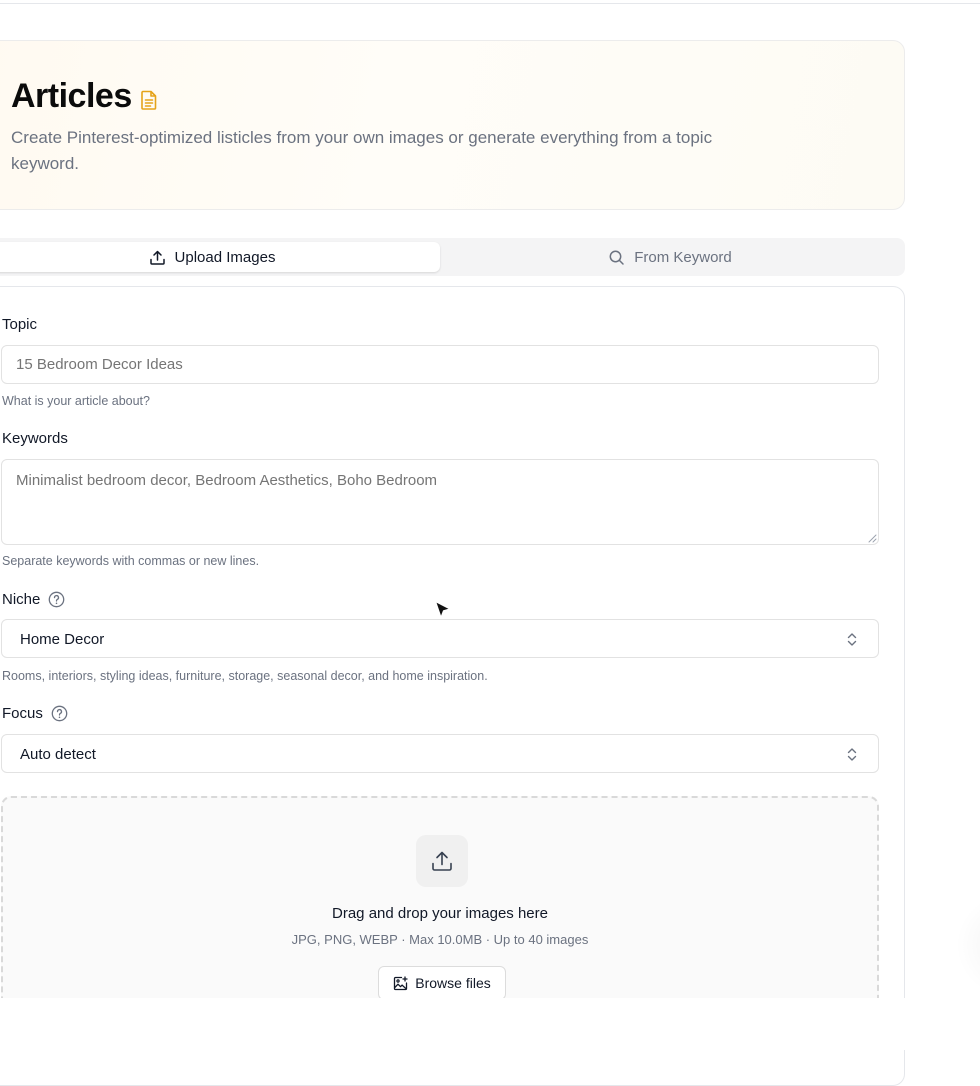 The image size is (980, 1086). I want to click on browse-files-label: Browse files, so click(453, 983).